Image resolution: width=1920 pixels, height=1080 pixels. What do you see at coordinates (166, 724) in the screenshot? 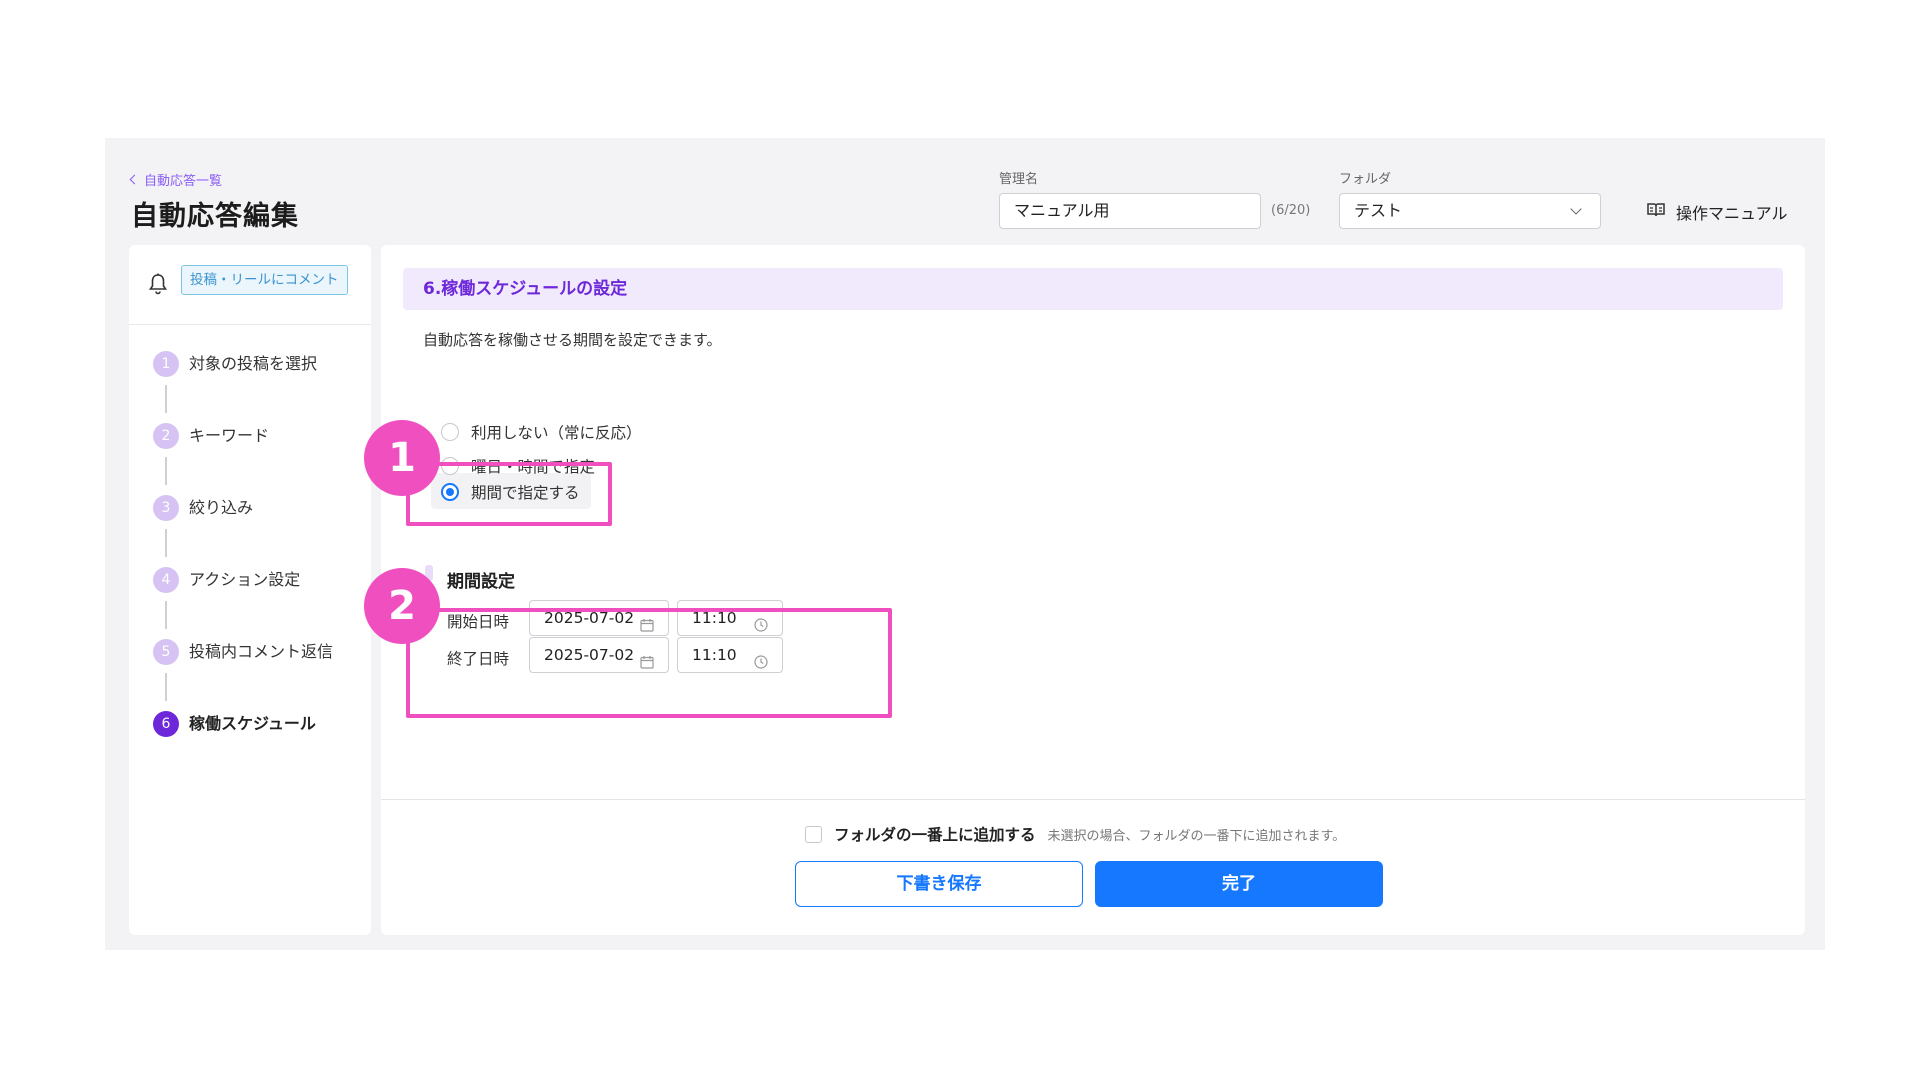
I see `step-number: 6` at bounding box center [166, 724].